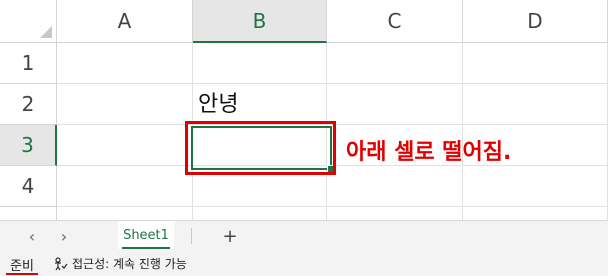 The width and height of the screenshot is (608, 276). What do you see at coordinates (535, 63) in the screenshot?
I see `cell-d1` at bounding box center [535, 63].